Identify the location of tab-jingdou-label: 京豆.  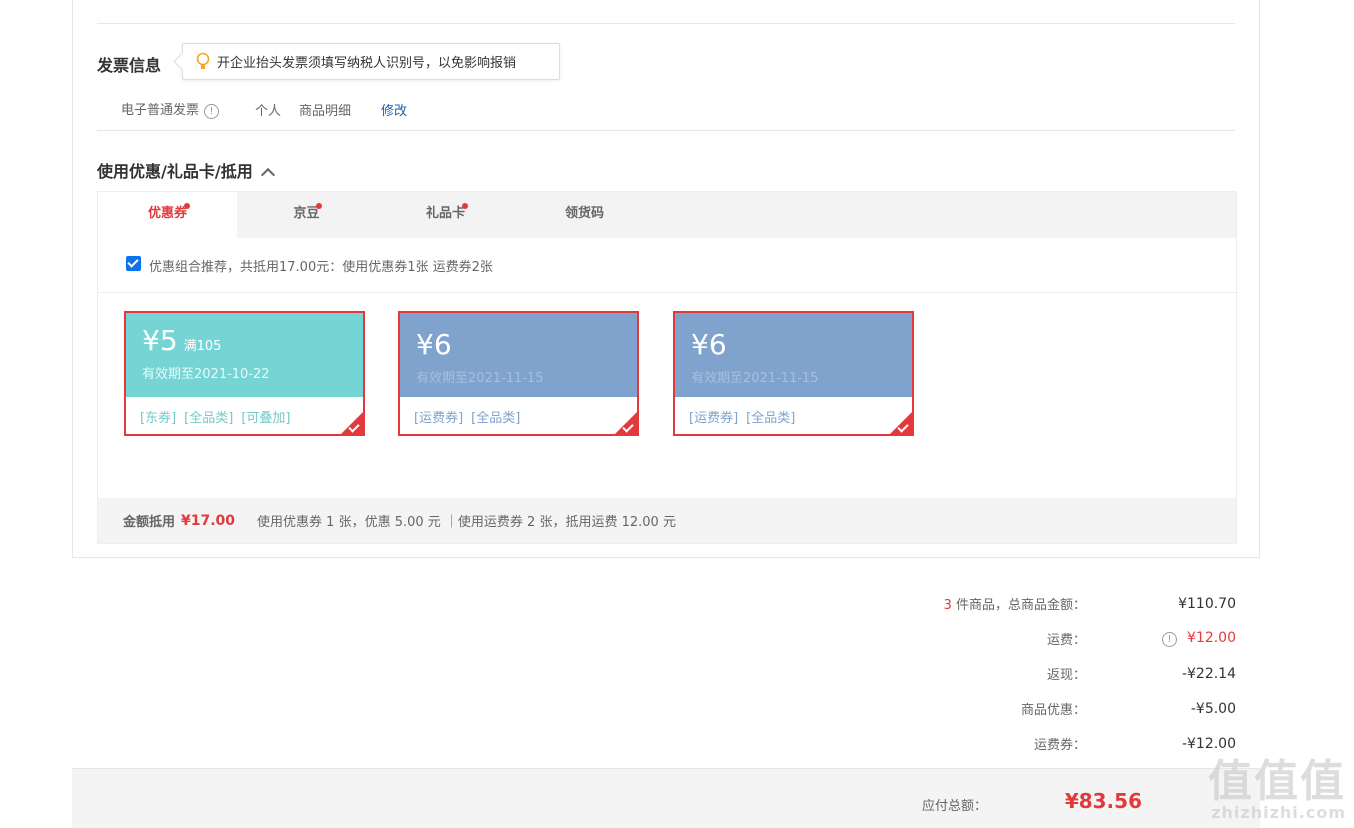
(306, 213).